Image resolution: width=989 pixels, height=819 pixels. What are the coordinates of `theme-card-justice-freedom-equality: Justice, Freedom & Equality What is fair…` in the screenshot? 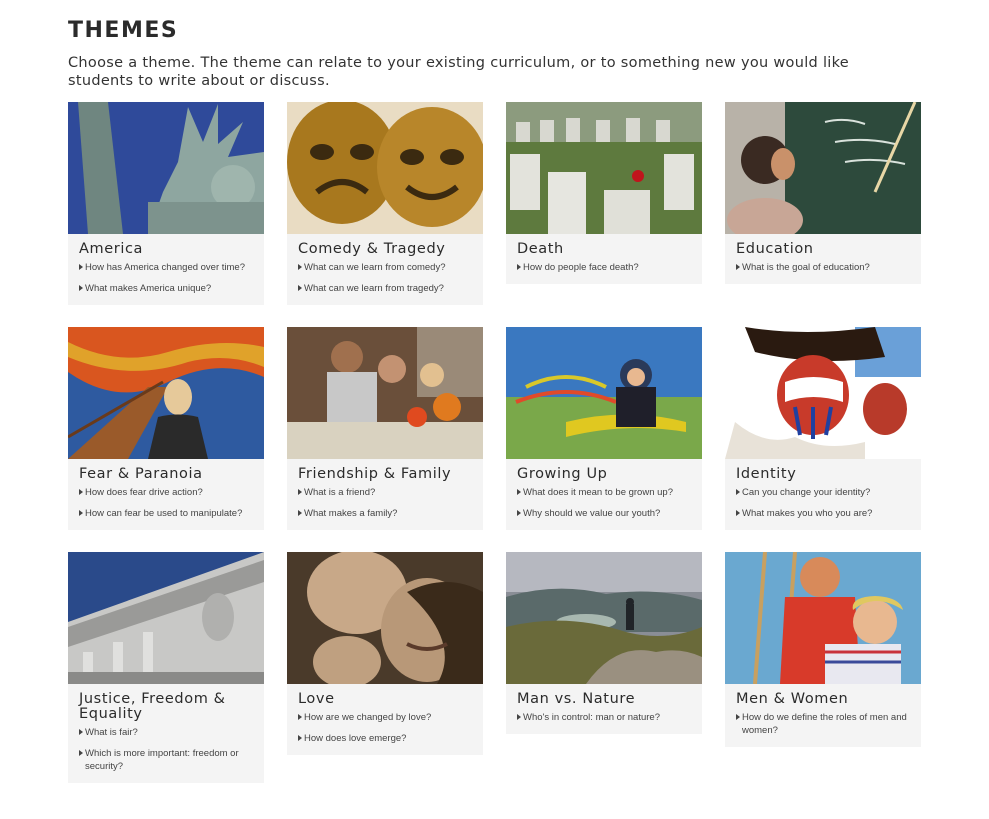 It's located at (166, 667).